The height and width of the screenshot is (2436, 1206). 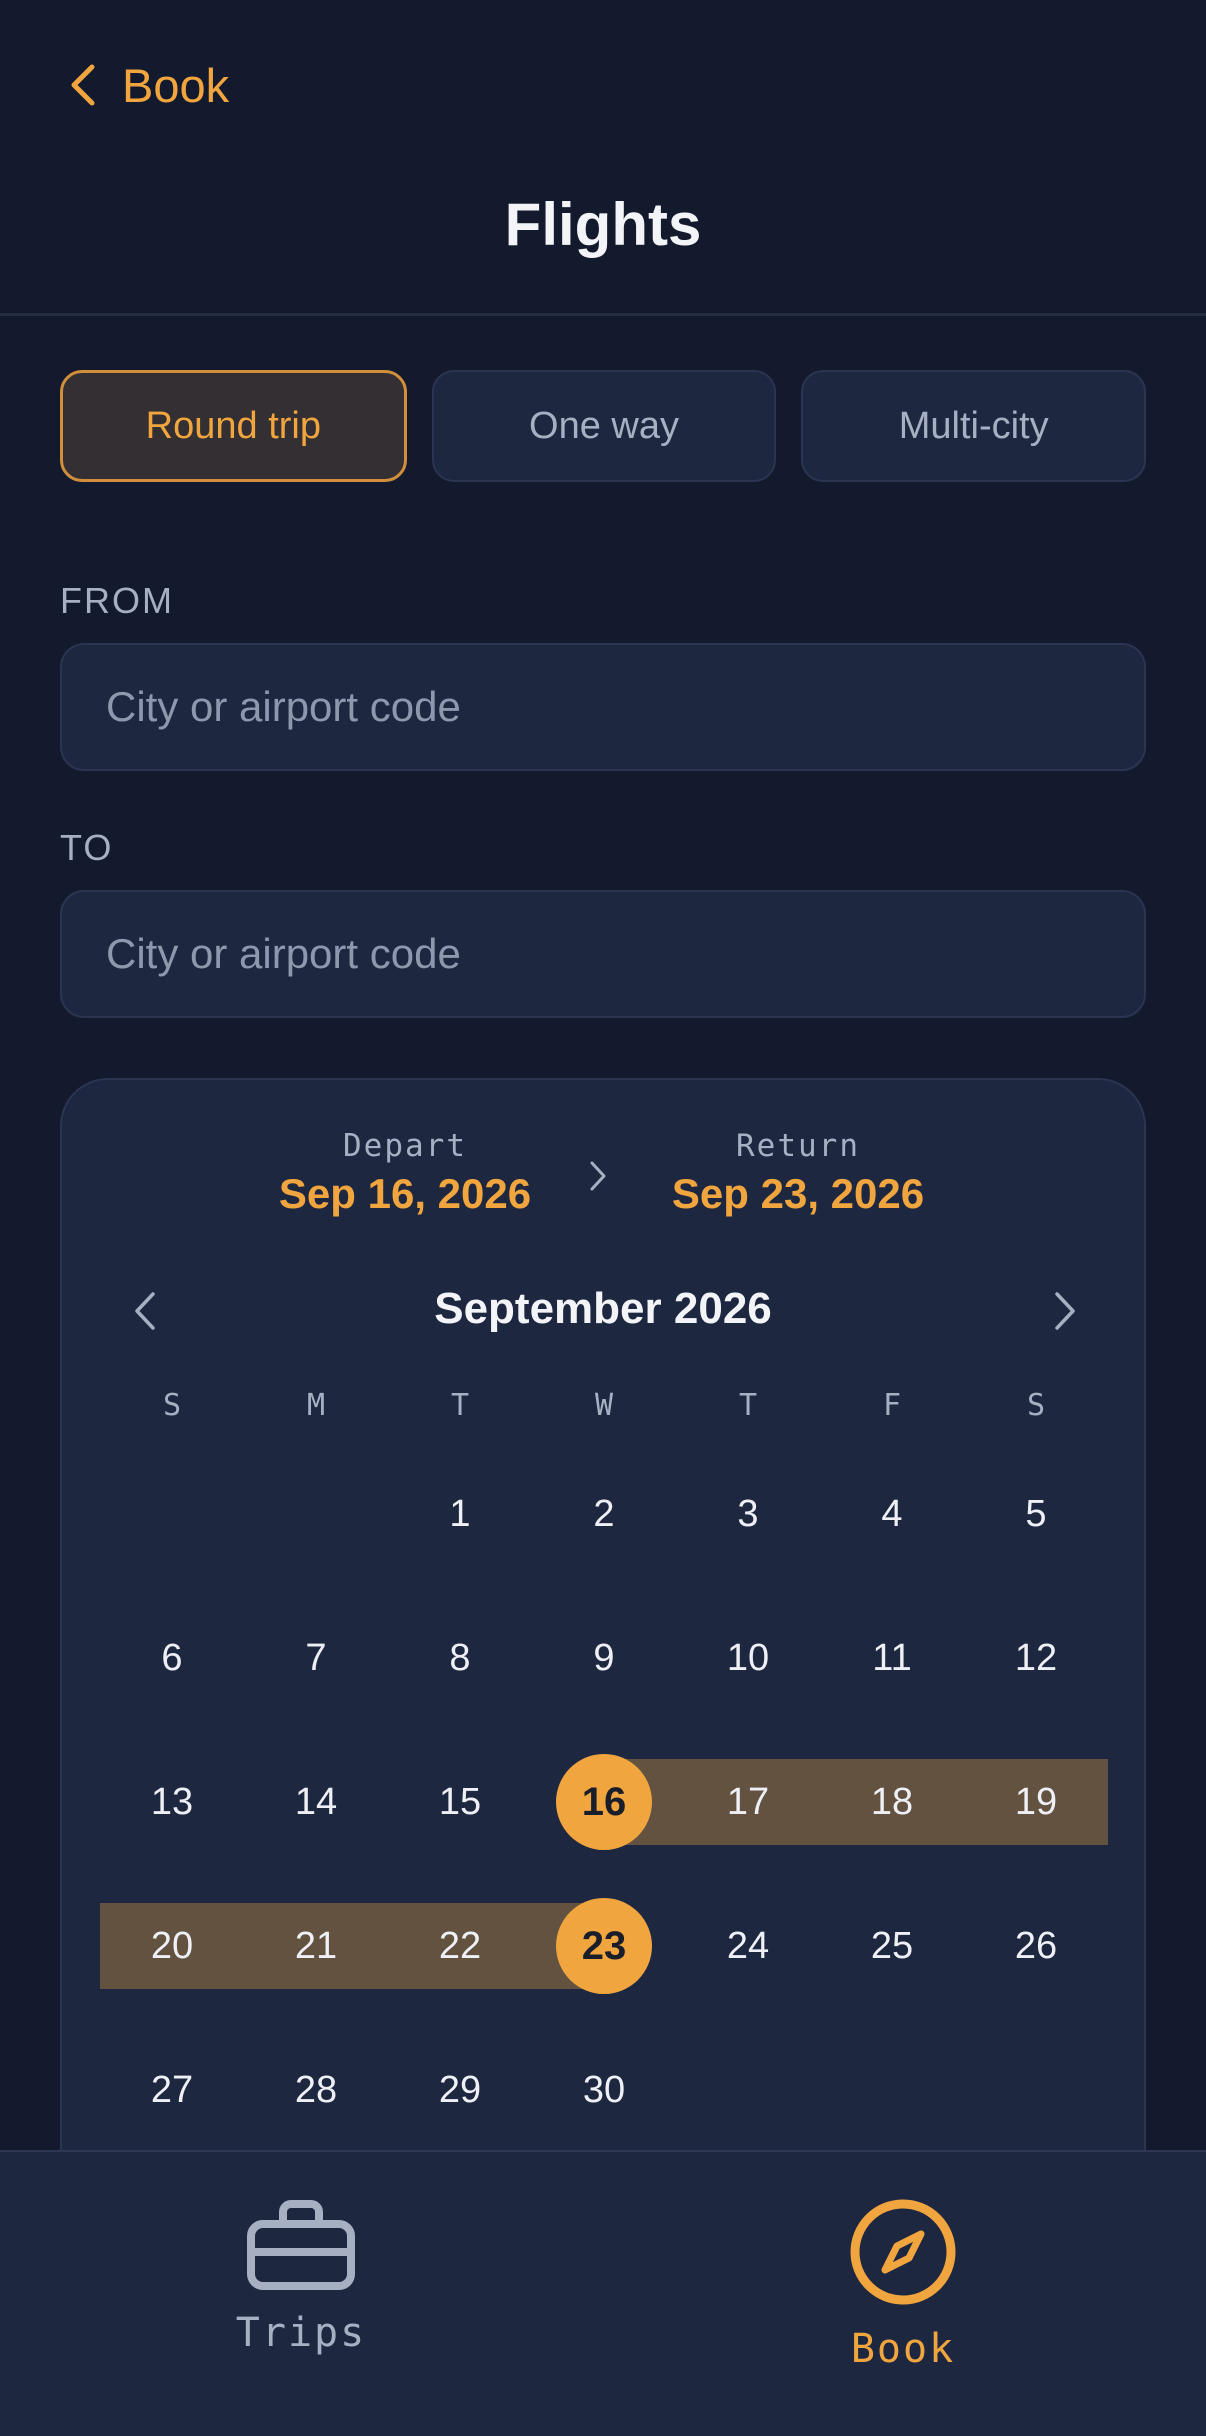 What do you see at coordinates (798, 1193) in the screenshot?
I see `return-date: Sep 23, 2026` at bounding box center [798, 1193].